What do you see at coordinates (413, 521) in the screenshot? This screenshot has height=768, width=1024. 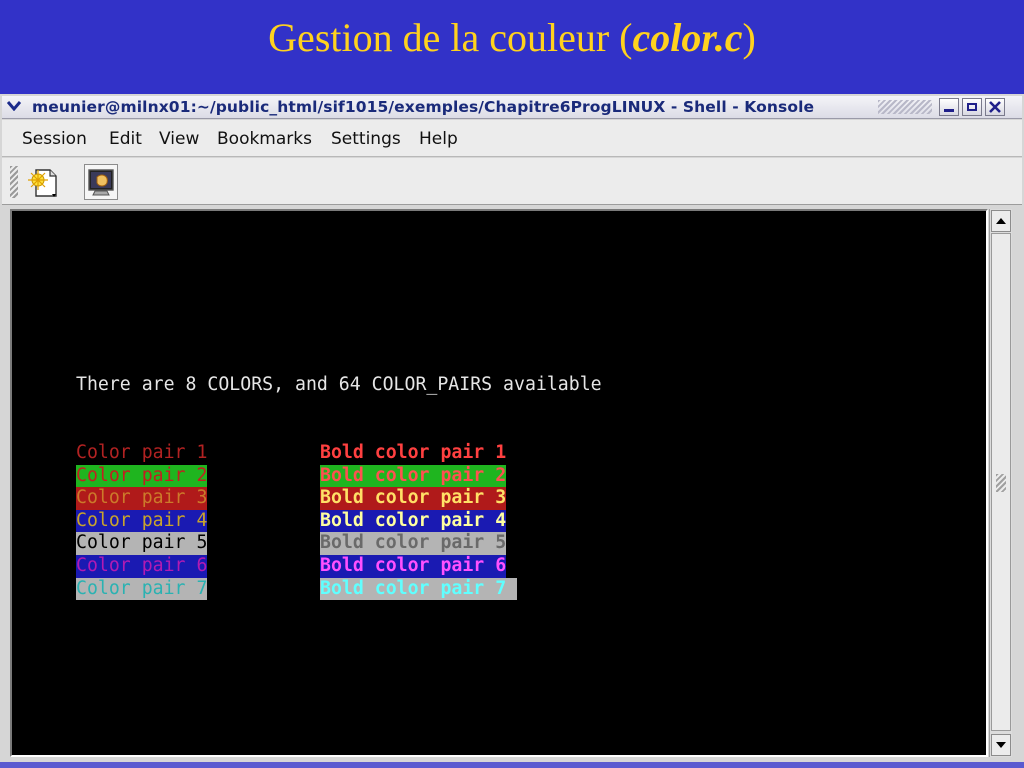 I see `bold-color-pair-label: Bold color pair 4` at bounding box center [413, 521].